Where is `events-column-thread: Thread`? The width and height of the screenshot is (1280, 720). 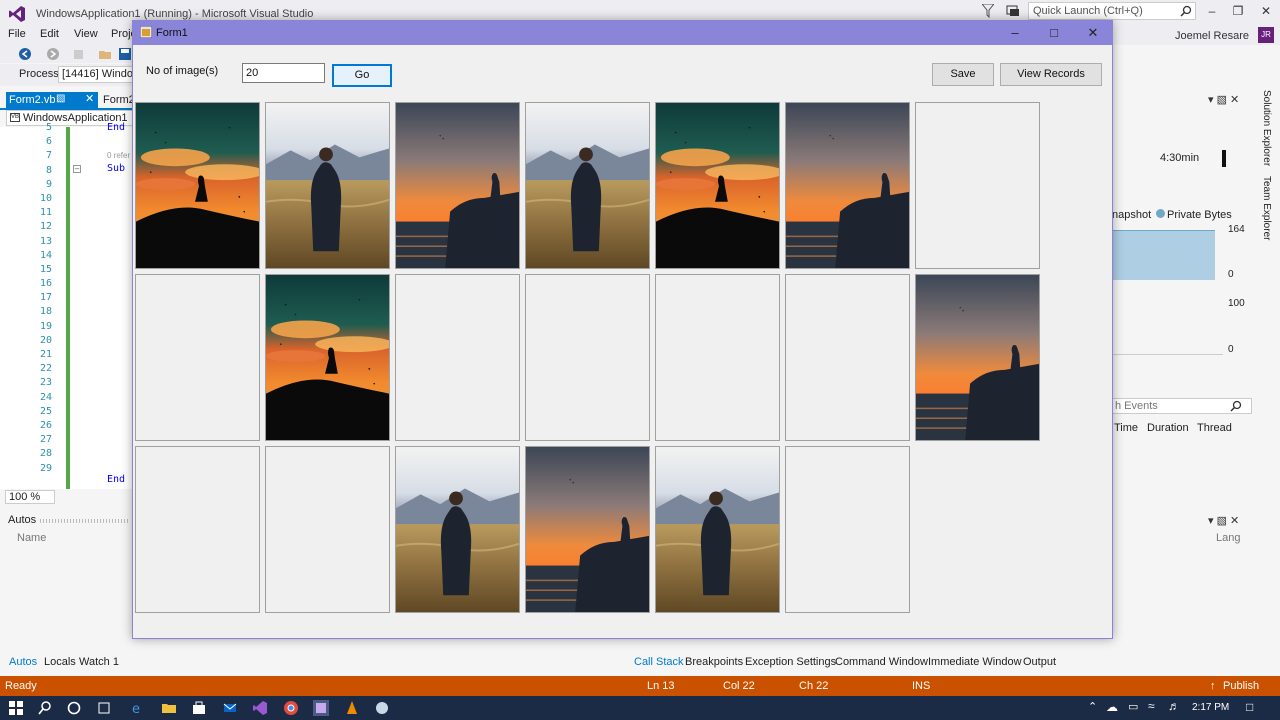
events-column-thread: Thread is located at coordinates (1214, 428).